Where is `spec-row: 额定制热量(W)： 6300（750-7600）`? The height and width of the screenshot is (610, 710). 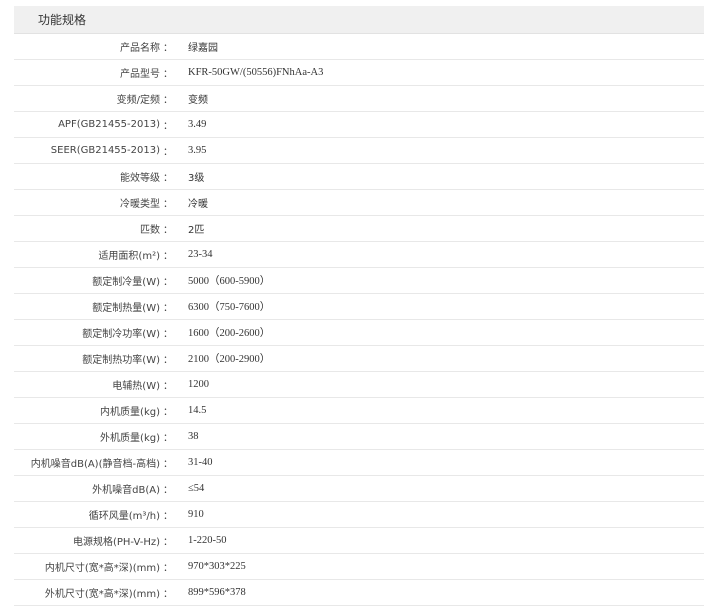 spec-row: 额定制热量(W)： 6300（750-7600） is located at coordinates (359, 307).